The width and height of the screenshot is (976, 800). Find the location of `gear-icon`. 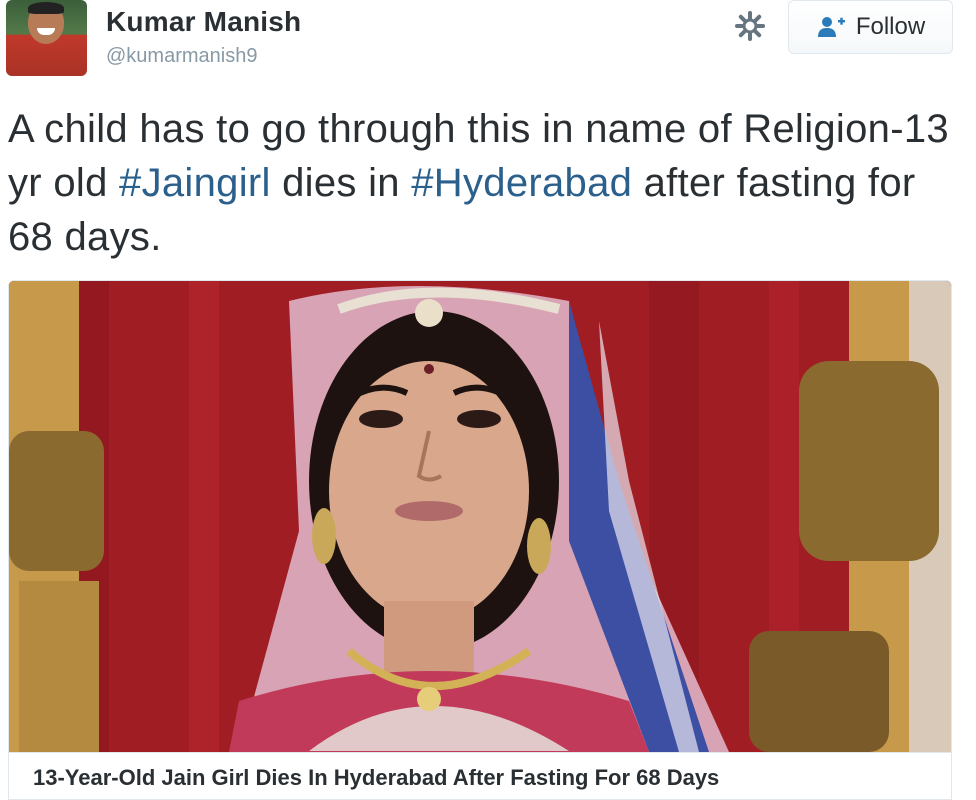

gear-icon is located at coordinates (750, 26).